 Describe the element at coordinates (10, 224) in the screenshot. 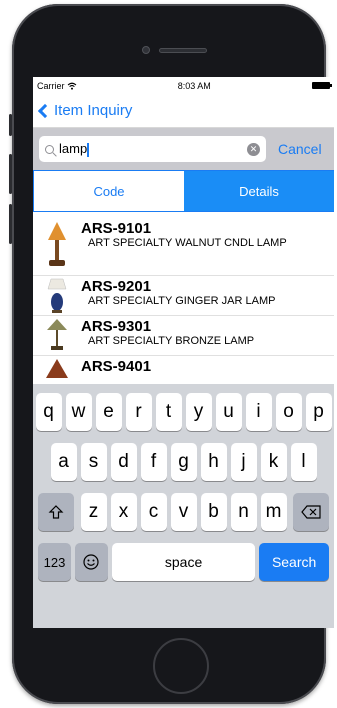

I see `volume-down-button` at that location.